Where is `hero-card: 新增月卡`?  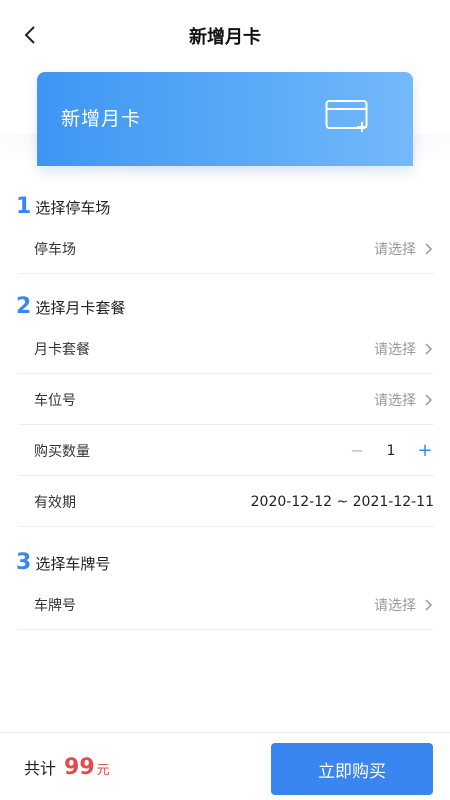 hero-card: 新增月卡 is located at coordinates (225, 119).